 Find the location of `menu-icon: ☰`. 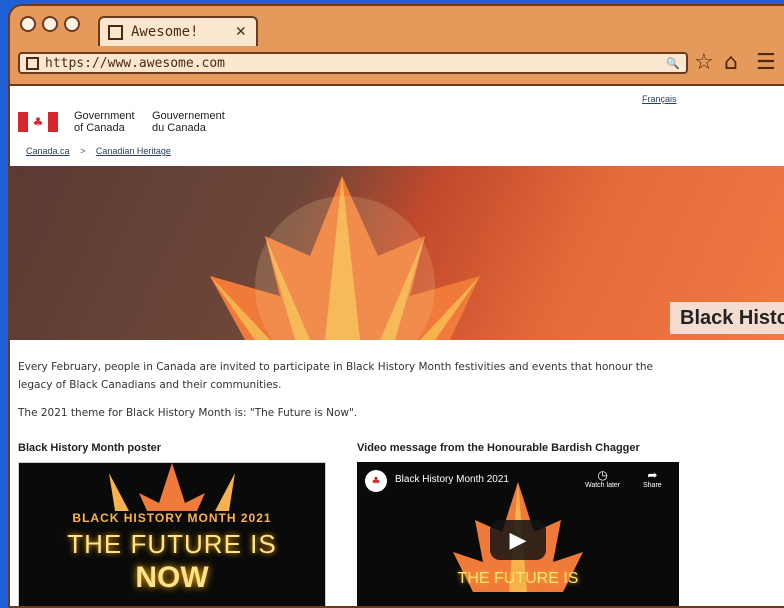

menu-icon: ☰ is located at coordinates (766, 62).